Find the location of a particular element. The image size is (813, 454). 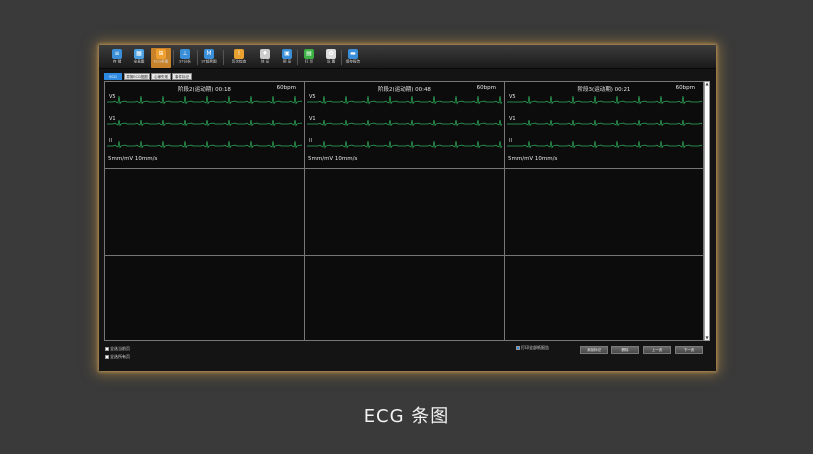

next-page-button: 下一页 is located at coordinates (689, 350).